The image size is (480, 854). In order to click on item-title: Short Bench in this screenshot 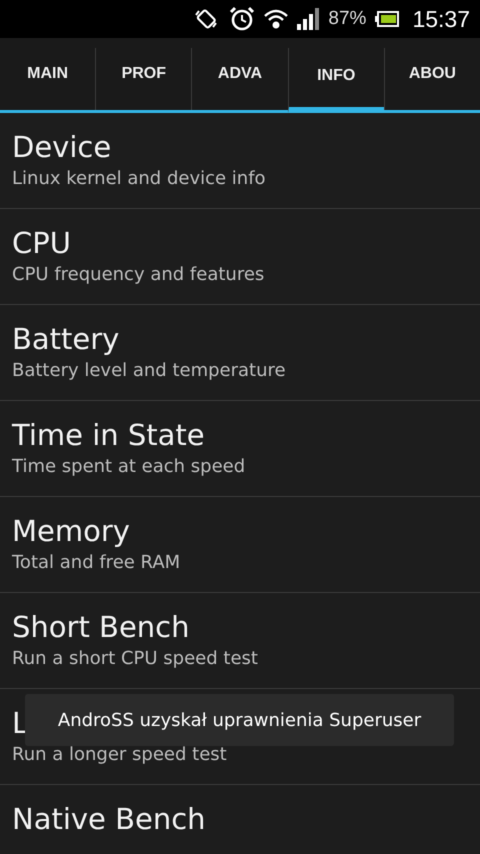, I will do `click(101, 627)`.